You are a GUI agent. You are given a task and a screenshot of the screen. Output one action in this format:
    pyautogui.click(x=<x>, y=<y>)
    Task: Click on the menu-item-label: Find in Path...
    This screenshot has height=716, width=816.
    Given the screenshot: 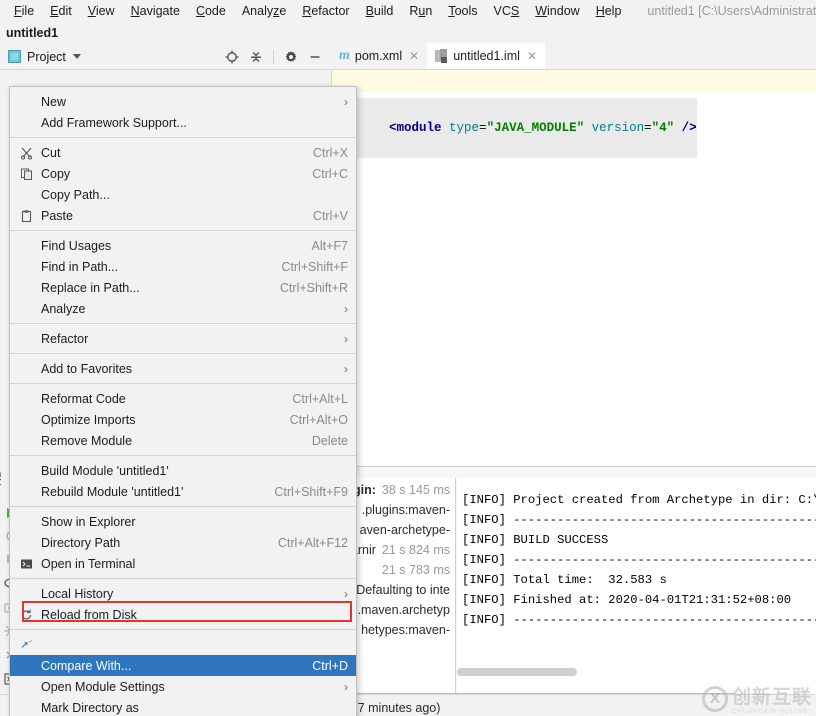 What is the action you would take?
    pyautogui.click(x=80, y=266)
    